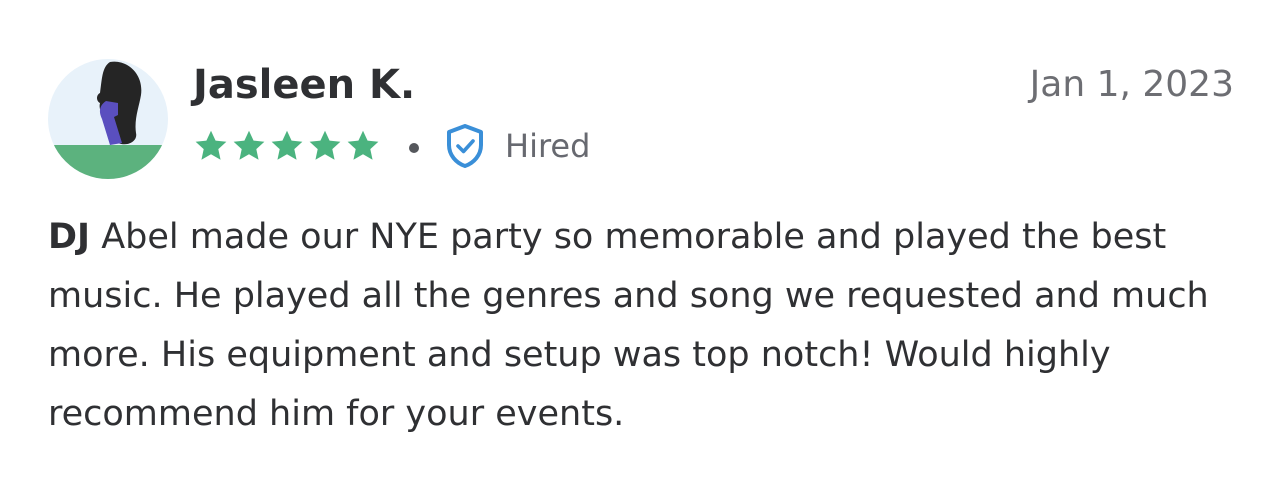  Describe the element at coordinates (1131, 84) in the screenshot. I see `review-date: Jan 1, 2023` at that location.